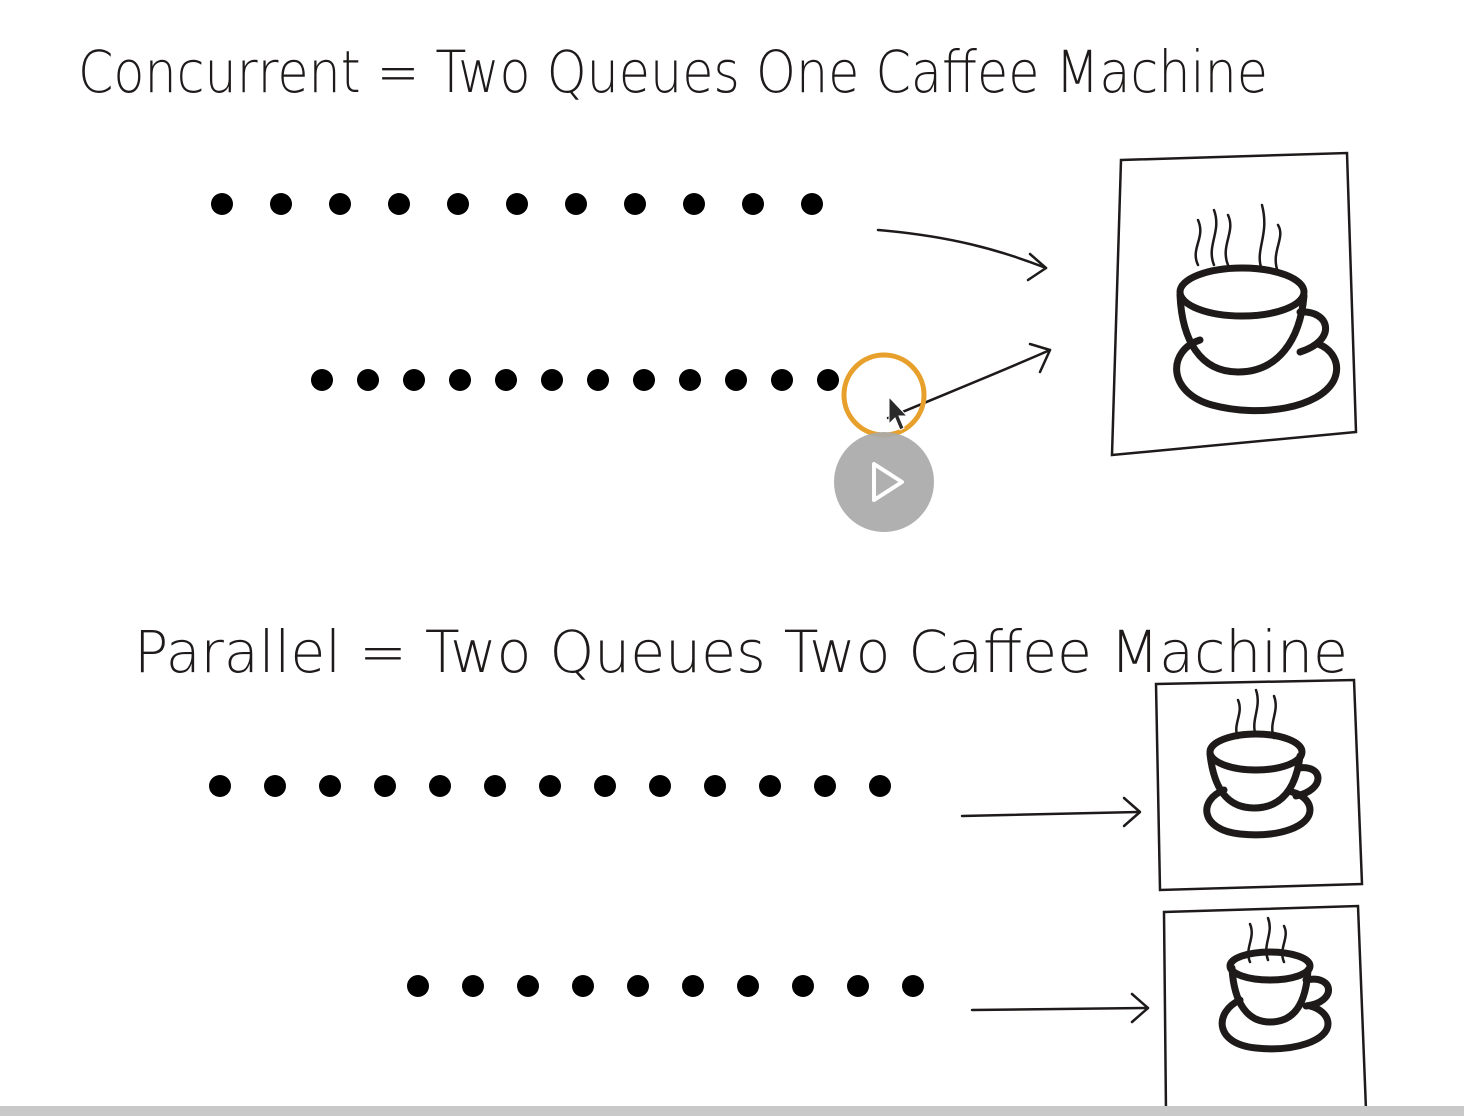  What do you see at coordinates (732, 1111) in the screenshot?
I see `bottom-scrollbar` at bounding box center [732, 1111].